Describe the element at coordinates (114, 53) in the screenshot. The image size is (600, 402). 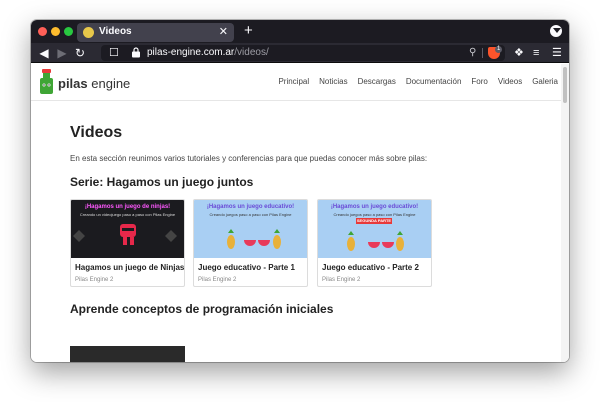
I see `bookmark-icon: ☐` at that location.